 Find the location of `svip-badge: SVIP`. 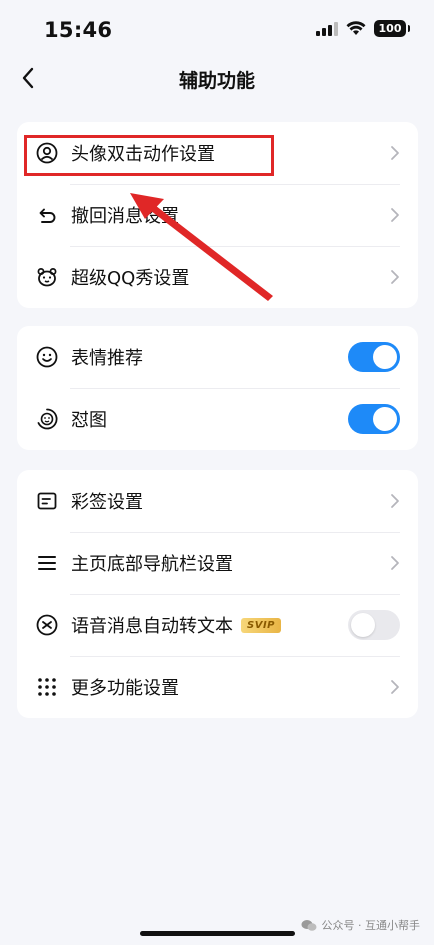

svip-badge: SVIP is located at coordinates (261, 625).